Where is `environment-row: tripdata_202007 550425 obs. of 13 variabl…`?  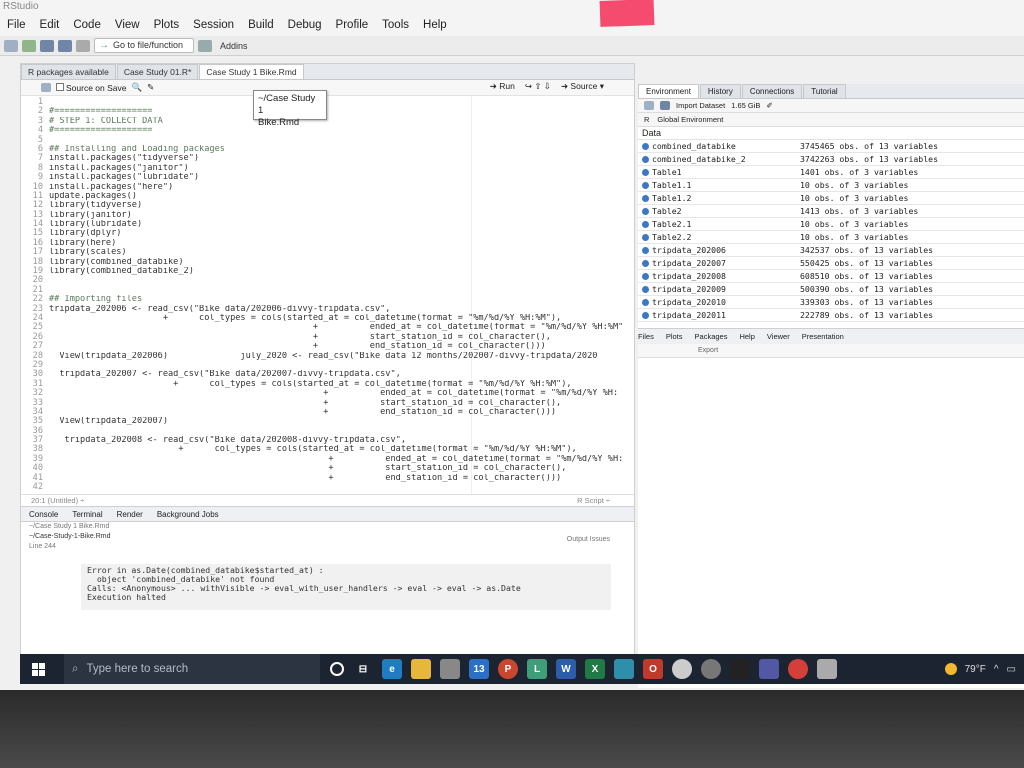
environment-row: tripdata_202007 550425 obs. of 13 variabl… is located at coordinates (831, 263).